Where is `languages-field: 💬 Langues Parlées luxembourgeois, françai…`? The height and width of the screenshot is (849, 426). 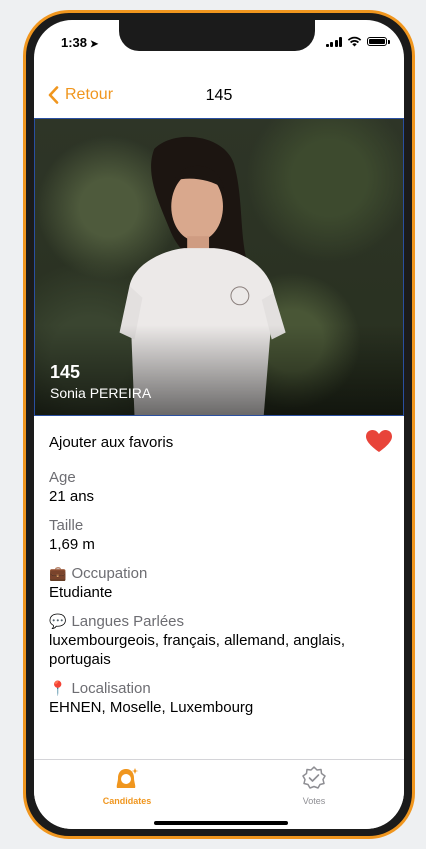
languages-field: 💬 Langues Parlées luxembourgeois, françai… is located at coordinates (219, 640).